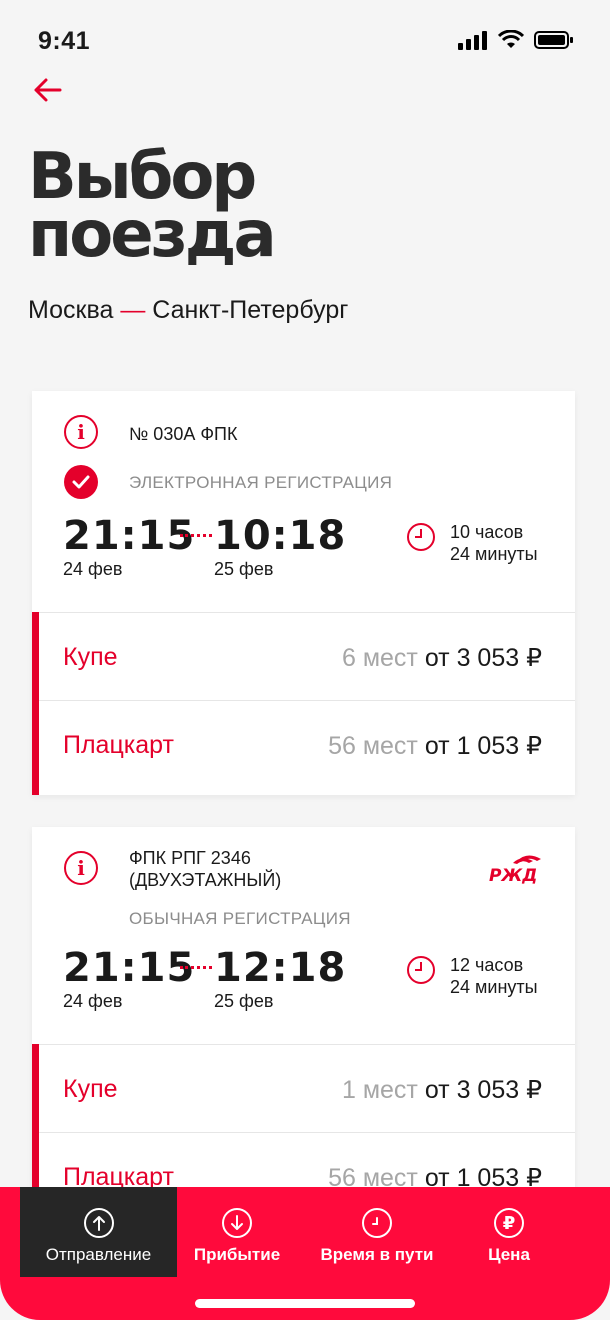 The height and width of the screenshot is (1320, 610). What do you see at coordinates (261, 482) in the screenshot?
I see `registration-type: ЭЛЕКТРОННАЯ РЕГИСТРАЦИЯ` at bounding box center [261, 482].